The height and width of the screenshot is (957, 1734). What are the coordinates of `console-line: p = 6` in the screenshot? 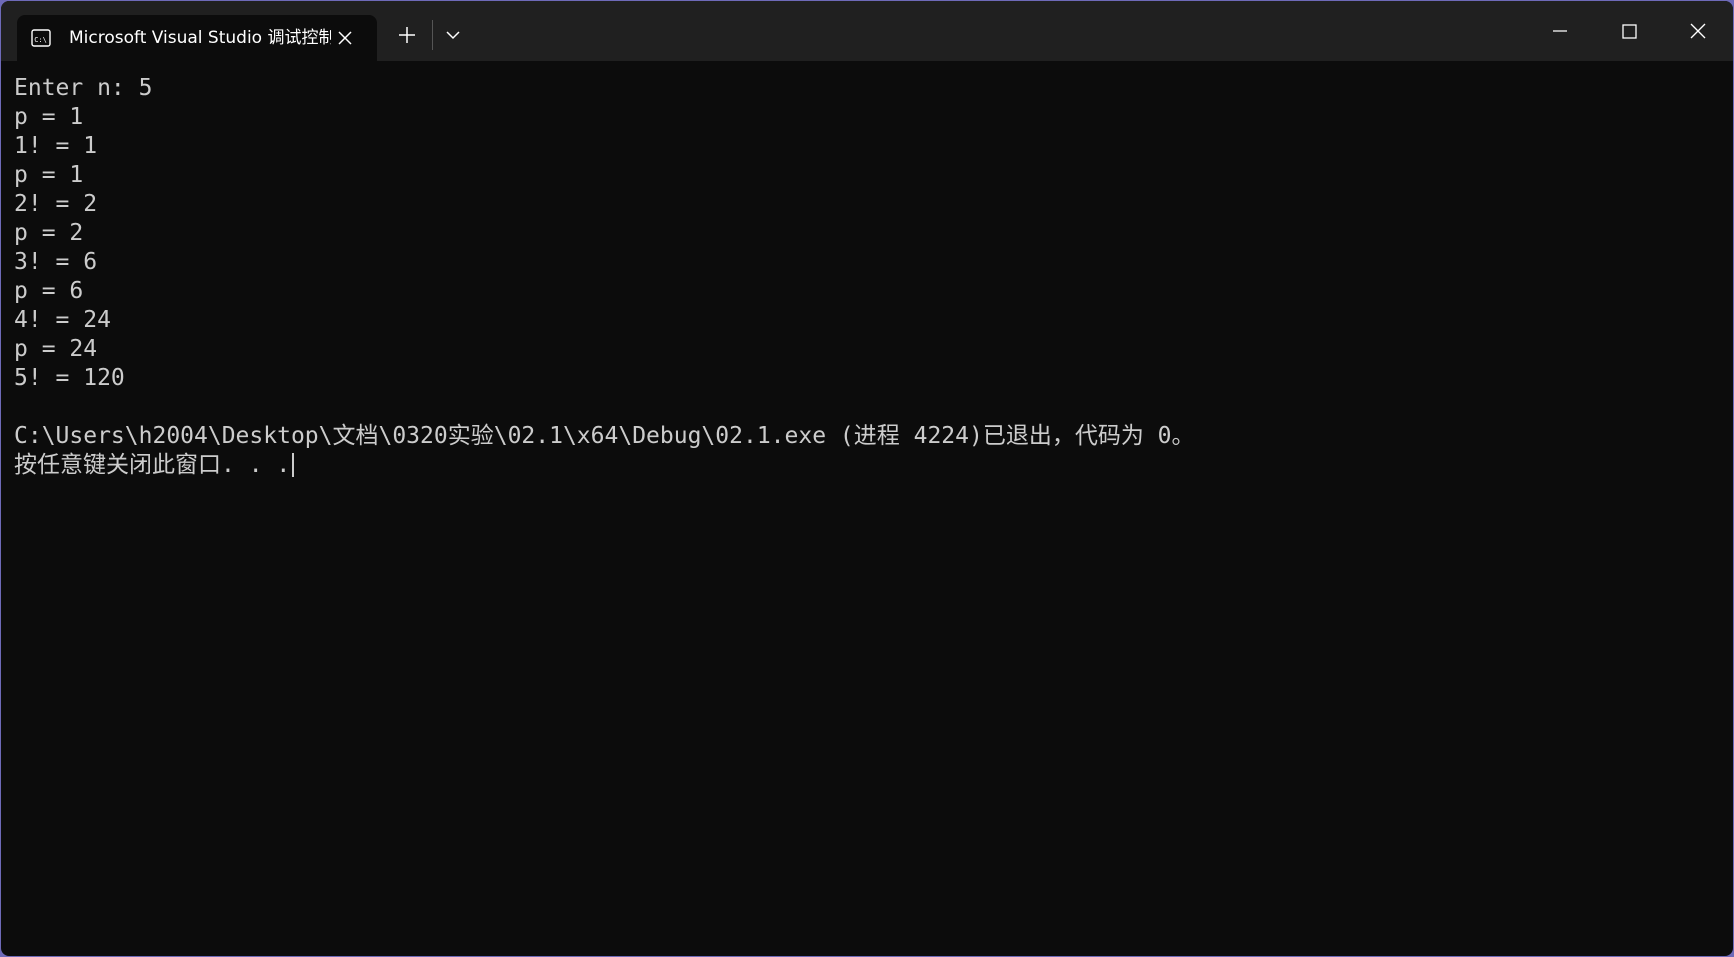 It's located at (49, 291).